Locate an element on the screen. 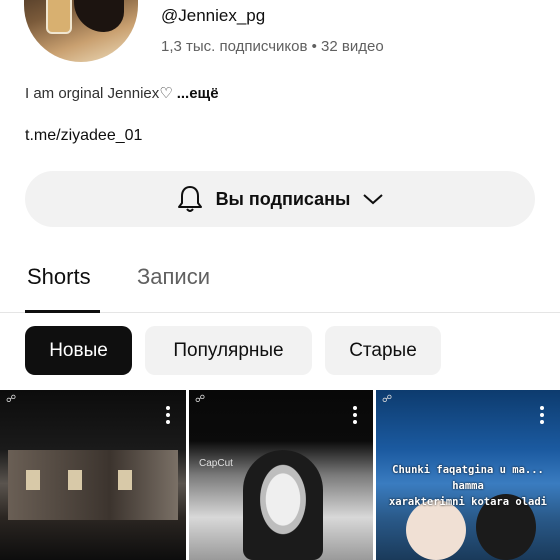  capcut-watermark: CapCut is located at coordinates (216, 463).